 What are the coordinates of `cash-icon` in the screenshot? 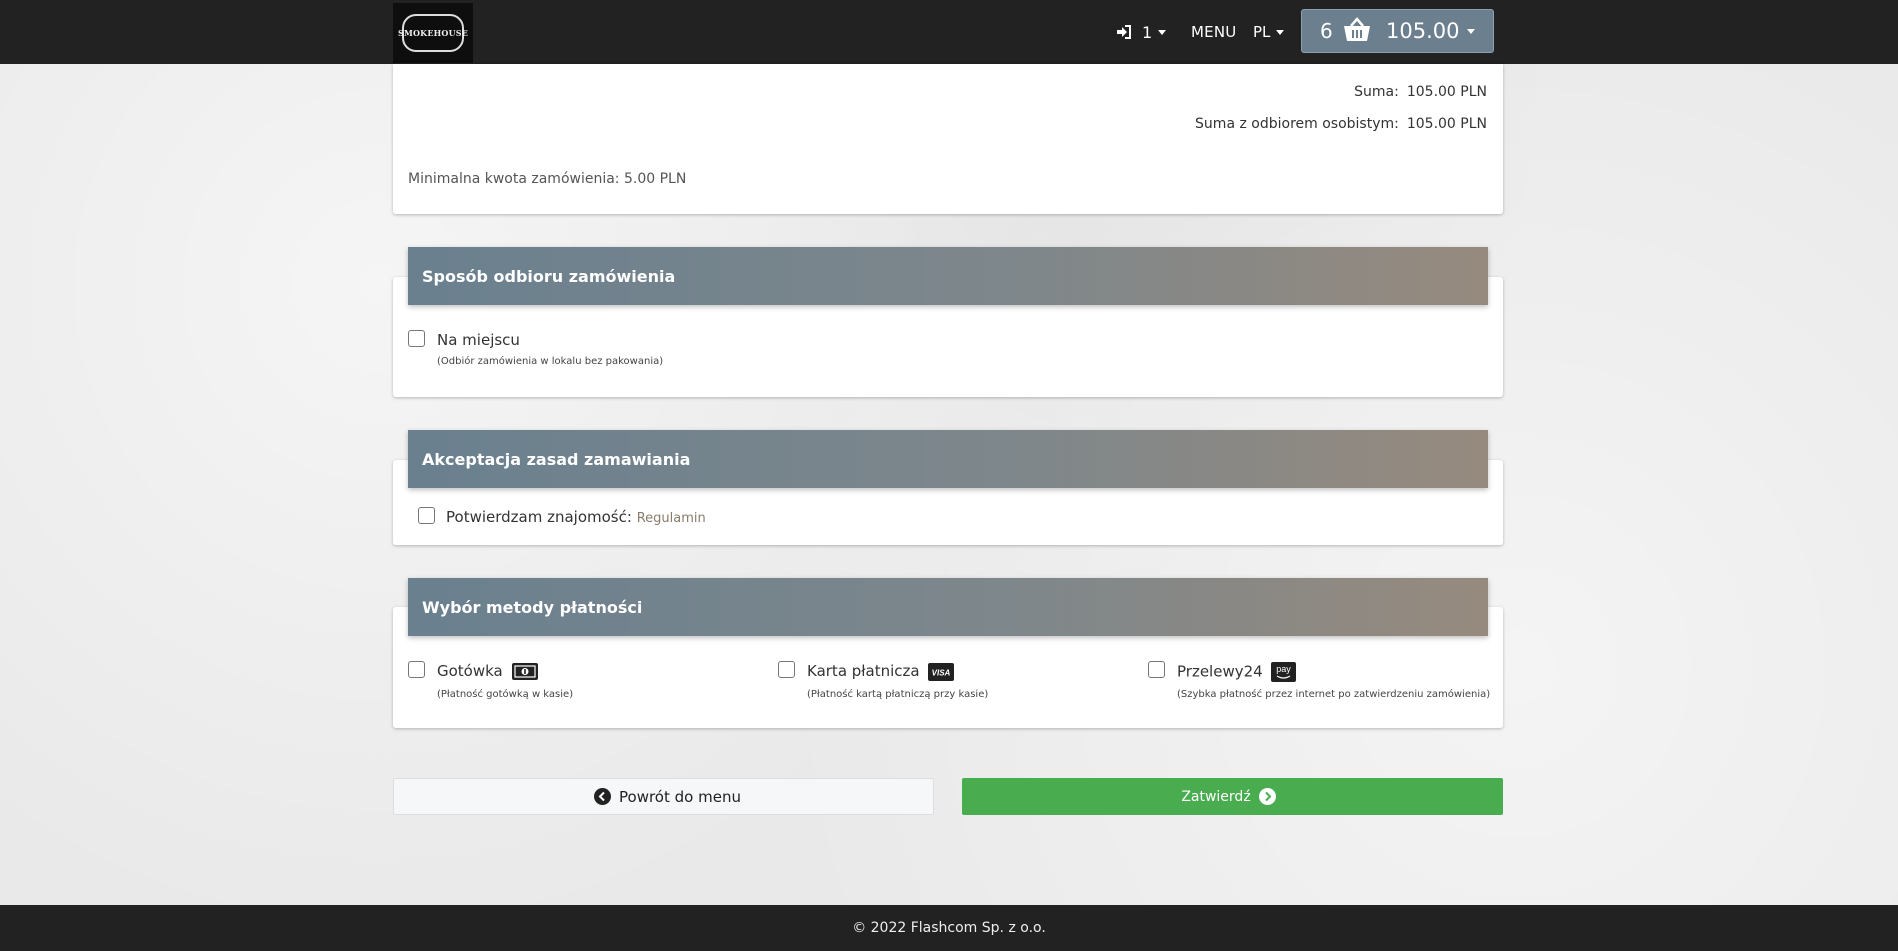 It's located at (524, 671).